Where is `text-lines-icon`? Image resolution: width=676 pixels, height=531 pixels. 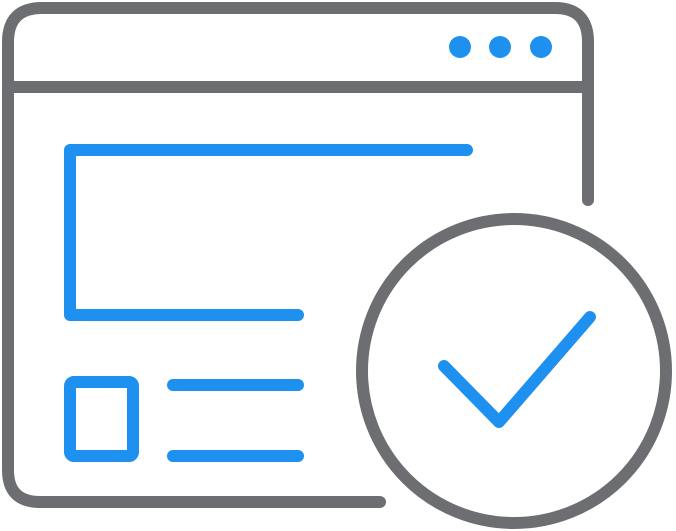
text-lines-icon is located at coordinates (235, 420).